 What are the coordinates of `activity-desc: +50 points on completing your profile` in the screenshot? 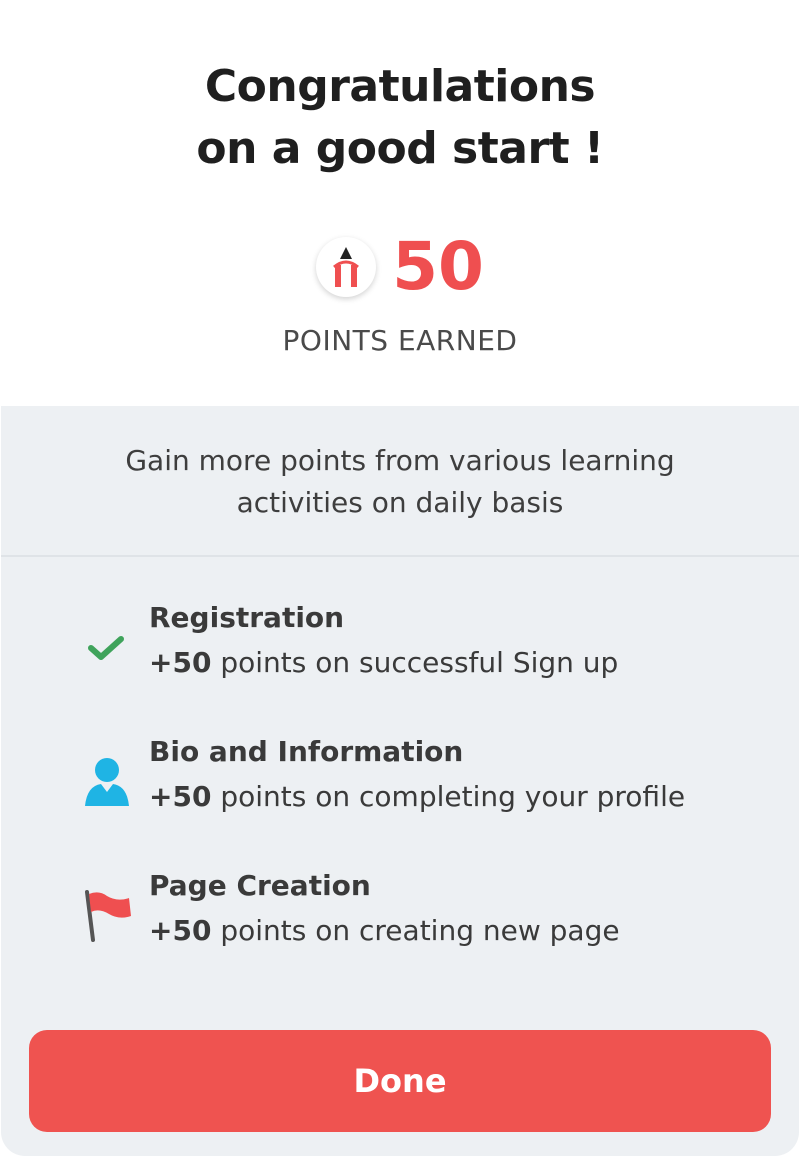 It's located at (417, 797).